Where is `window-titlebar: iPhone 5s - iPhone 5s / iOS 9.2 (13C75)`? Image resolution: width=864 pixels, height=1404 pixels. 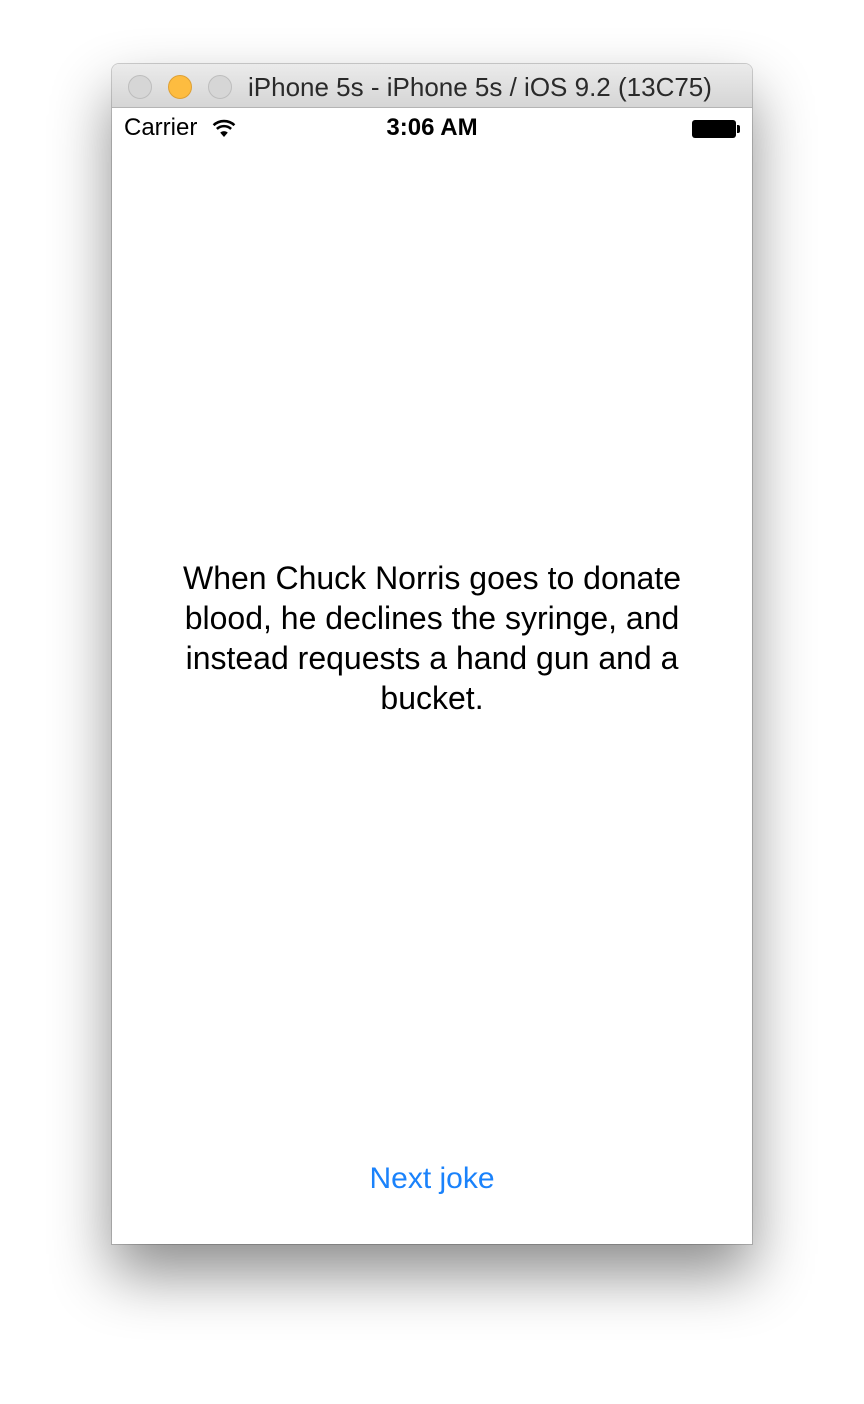 window-titlebar: iPhone 5s - iPhone 5s / iOS 9.2 (13C75) is located at coordinates (432, 86).